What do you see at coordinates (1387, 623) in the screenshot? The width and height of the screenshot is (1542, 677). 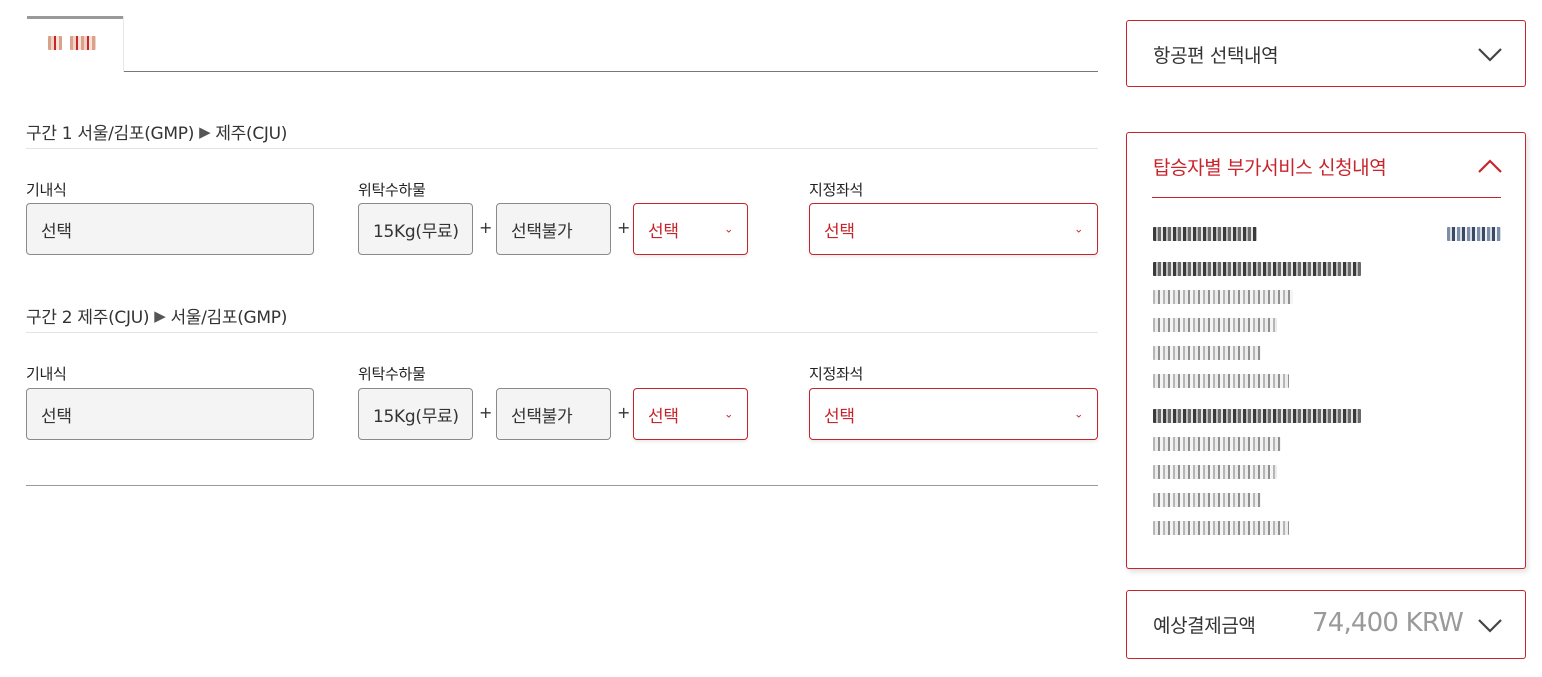 I see `total-amount-value: 74,400 KRW` at bounding box center [1387, 623].